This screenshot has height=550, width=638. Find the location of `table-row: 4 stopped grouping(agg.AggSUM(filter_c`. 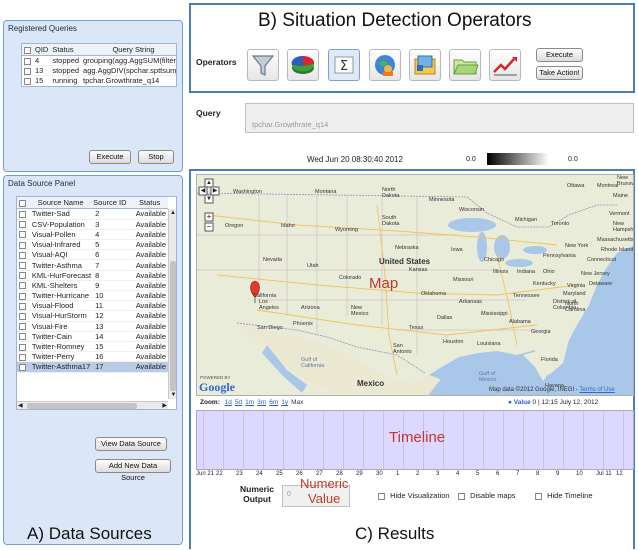

table-row: 4 stopped grouping(agg.AggSUM(filter_c is located at coordinates (99, 61).